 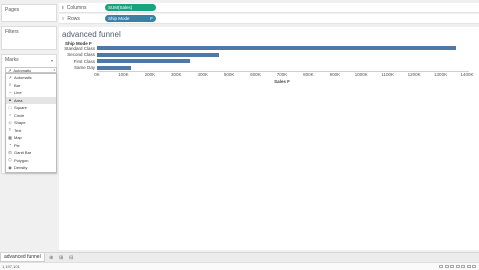 I want to click on x-tick-label: 500K, so click(x=229, y=74).